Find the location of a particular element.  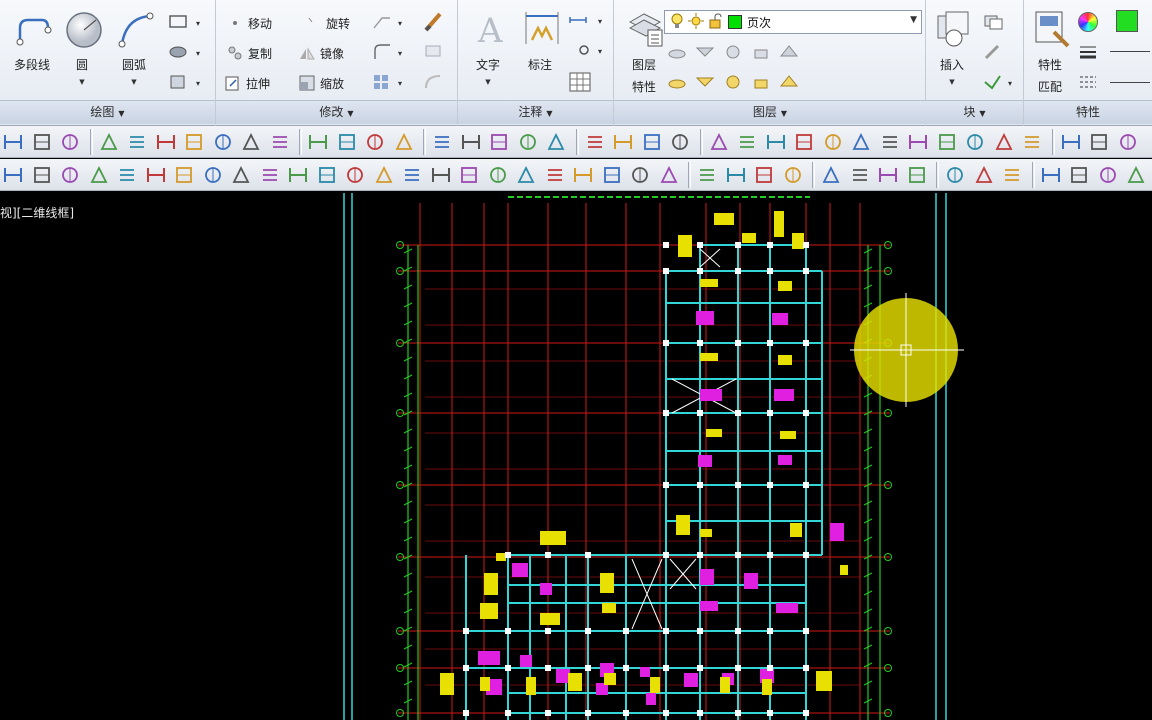

toolbar1-tool-1-icon is located at coordinates (13, 142).